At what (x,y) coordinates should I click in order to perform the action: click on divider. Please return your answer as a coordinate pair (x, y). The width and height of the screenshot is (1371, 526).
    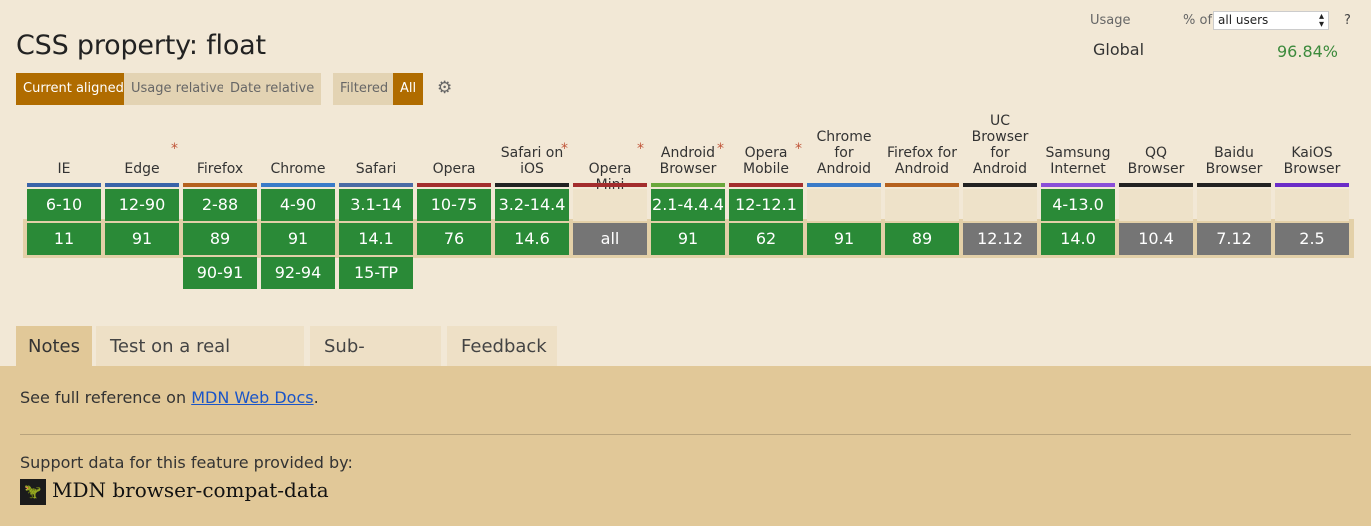
    Looking at the image, I should click on (685, 434).